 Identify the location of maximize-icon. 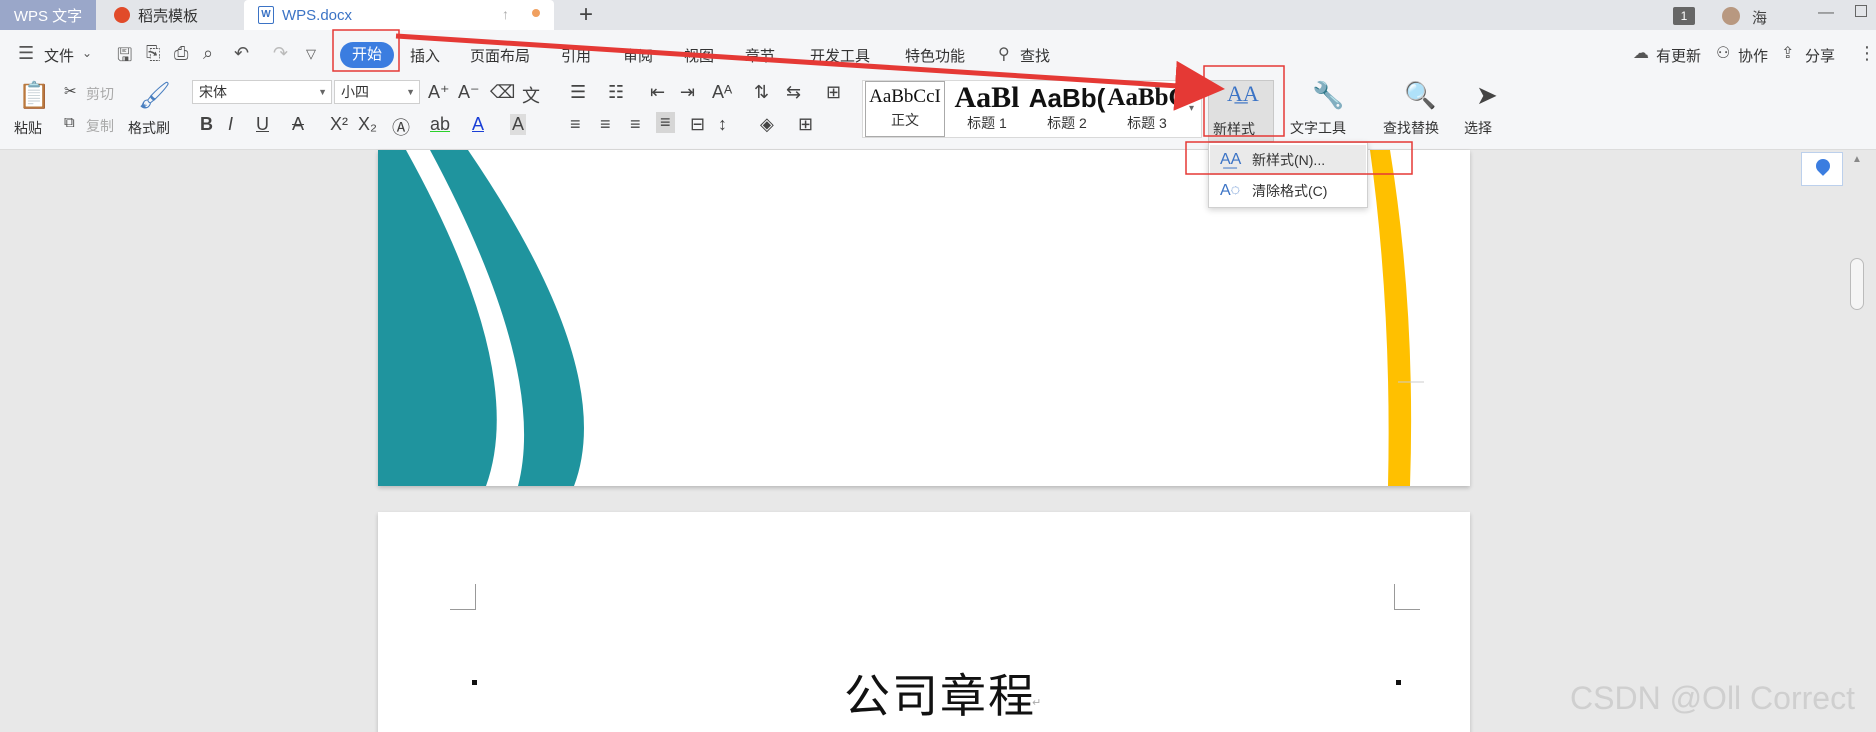
(1861, 11).